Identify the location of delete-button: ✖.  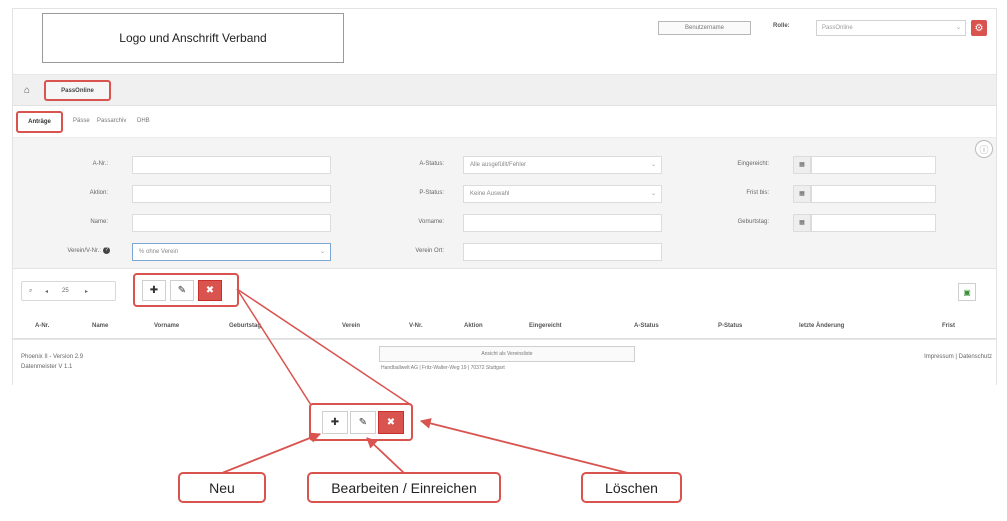
(210, 290).